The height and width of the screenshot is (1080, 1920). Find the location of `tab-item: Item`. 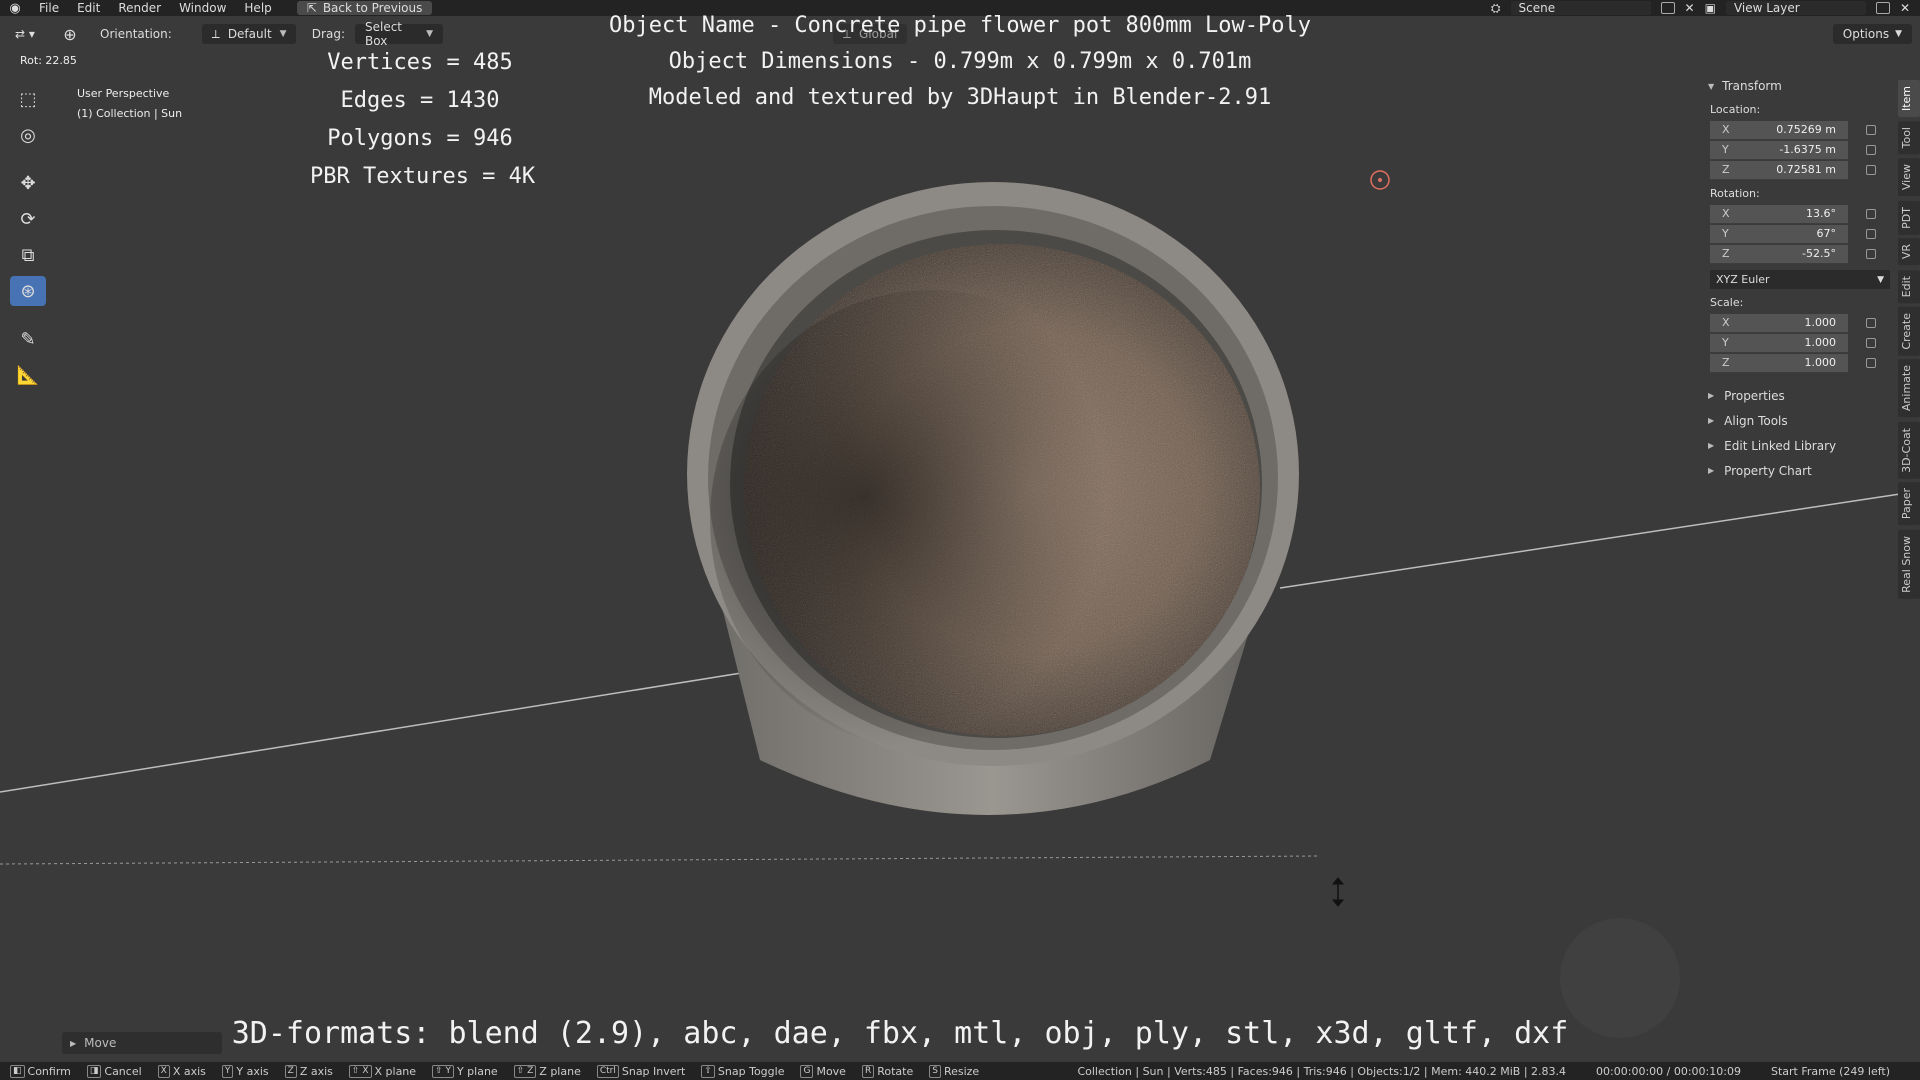

tab-item: Item is located at coordinates (1909, 99).